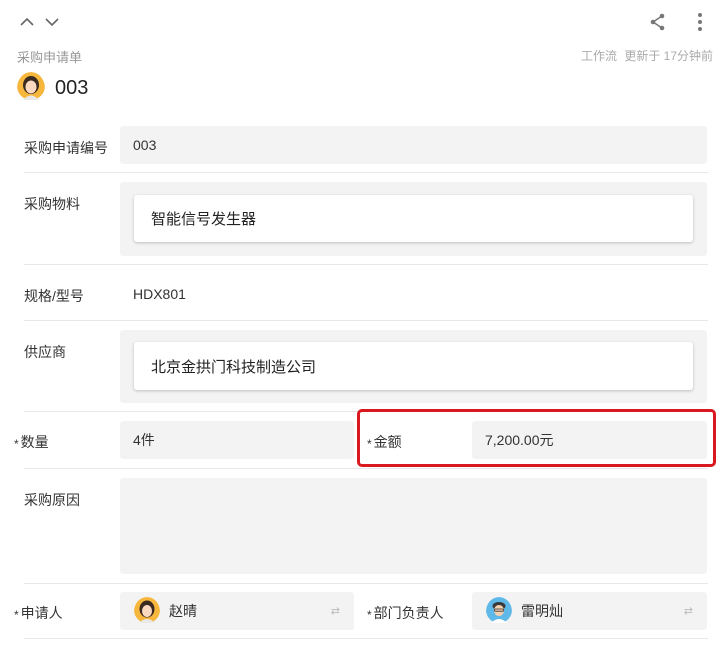 The width and height of the screenshot is (720, 654). What do you see at coordinates (52, 204) in the screenshot?
I see `material-label: 采购物料` at bounding box center [52, 204].